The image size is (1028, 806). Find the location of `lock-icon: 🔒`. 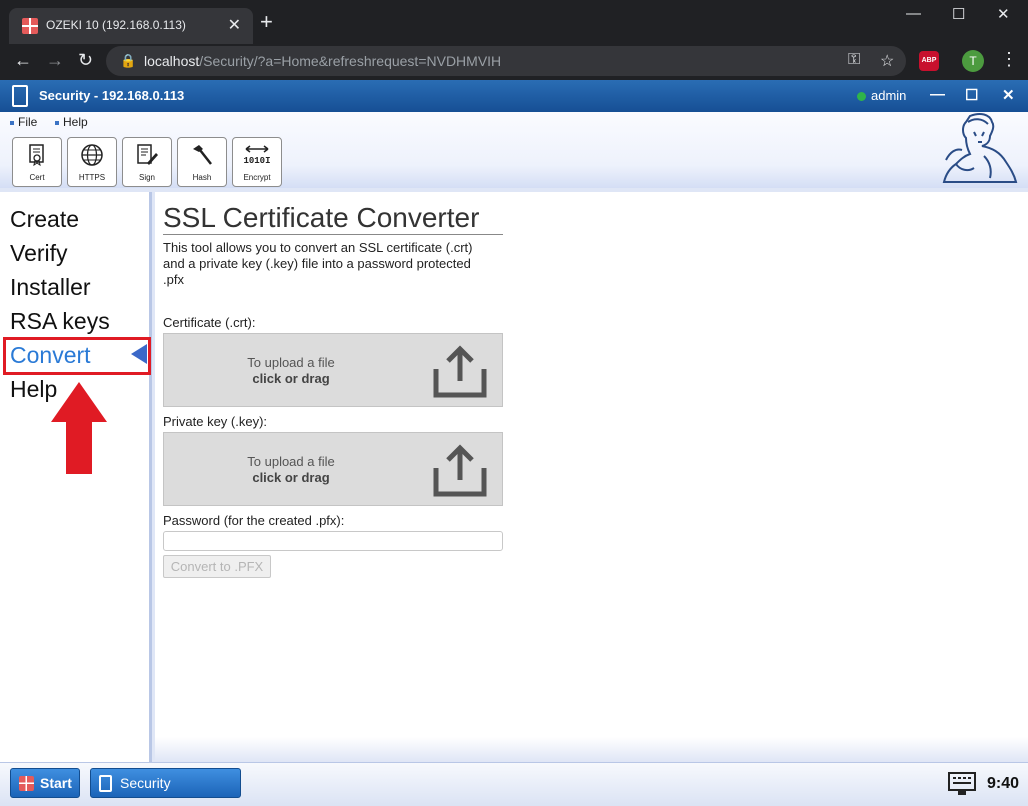

lock-icon: 🔒 is located at coordinates (128, 60).